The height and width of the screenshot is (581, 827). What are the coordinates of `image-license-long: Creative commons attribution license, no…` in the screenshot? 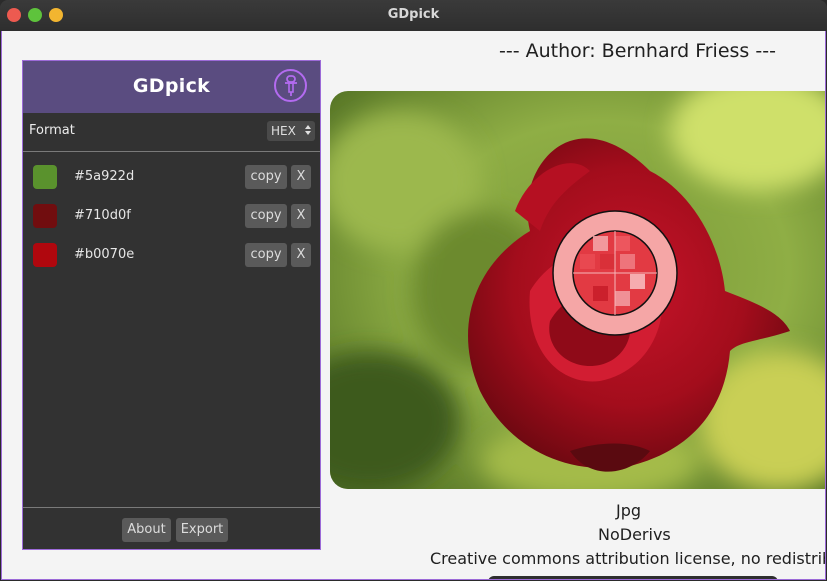 It's located at (627, 558).